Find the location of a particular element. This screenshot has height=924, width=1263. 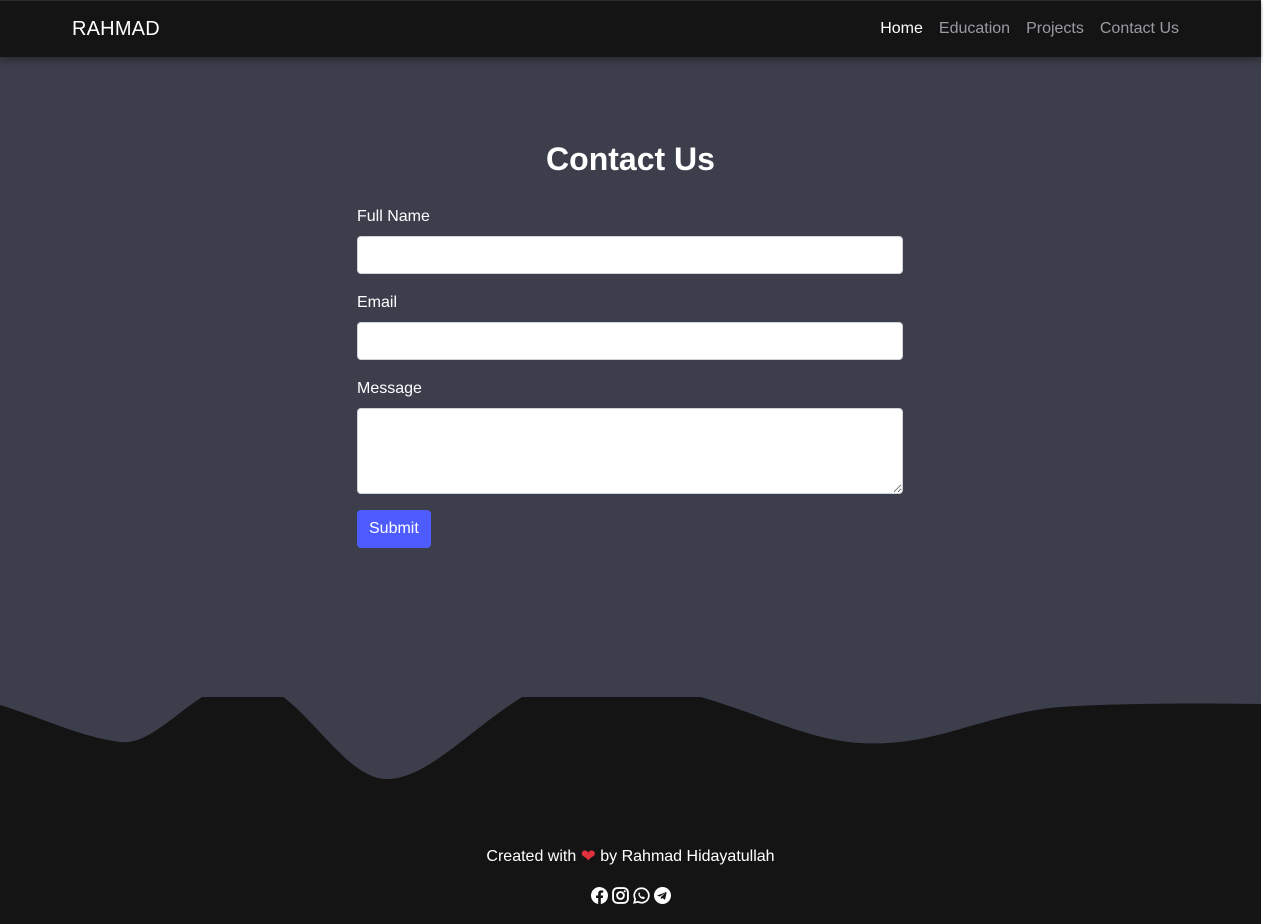

nav-link-contact-us: Contact Us is located at coordinates (1139, 29).